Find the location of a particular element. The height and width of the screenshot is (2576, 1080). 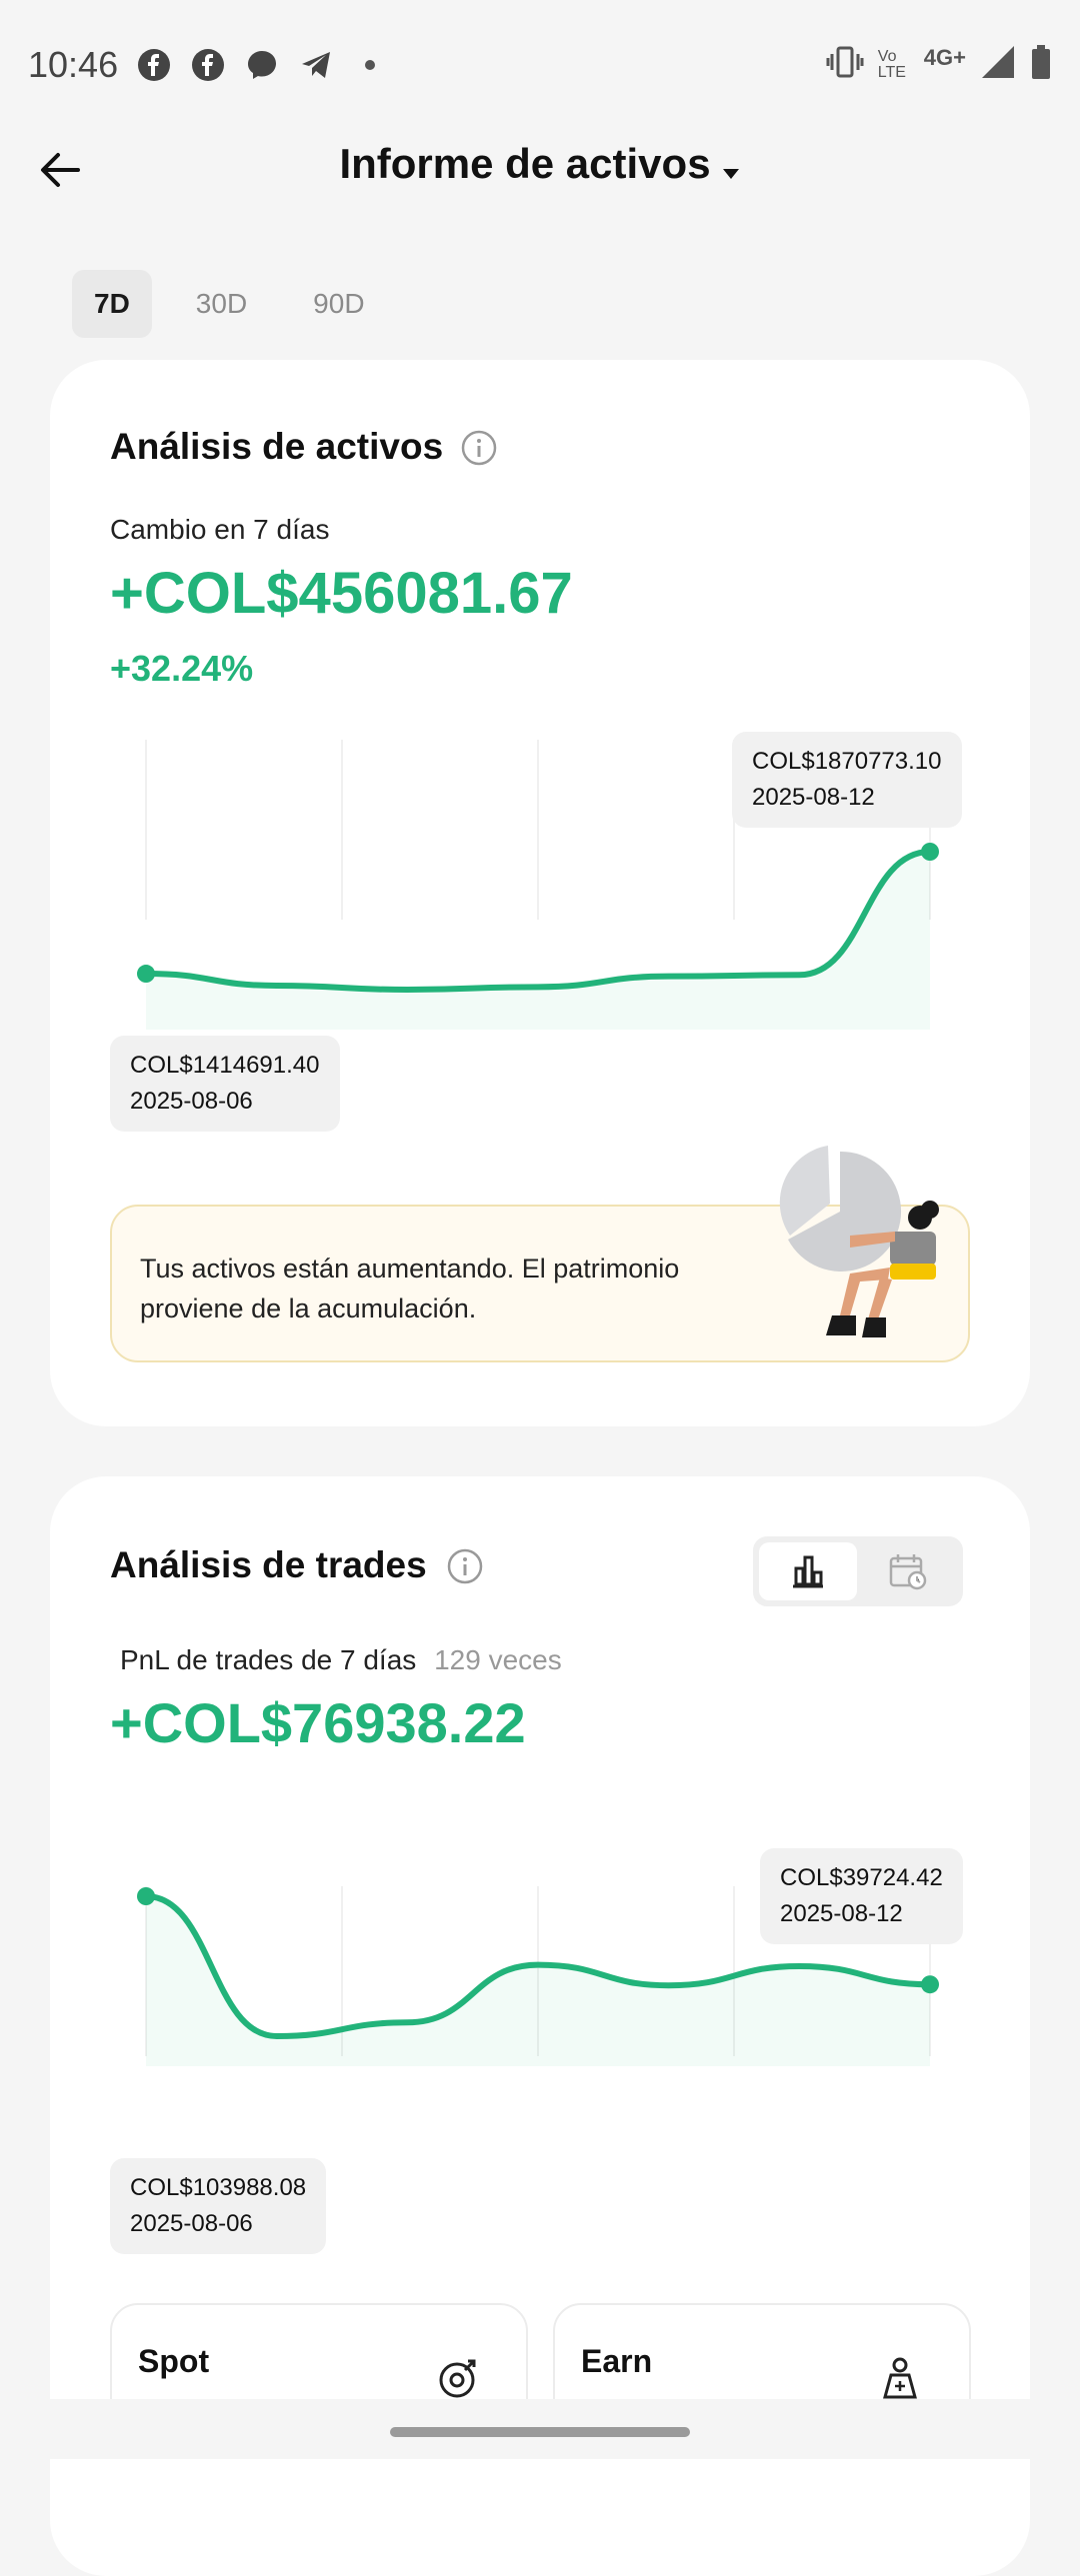

tooltip-end: COL$1870773.10 2025-08-12 is located at coordinates (847, 780).